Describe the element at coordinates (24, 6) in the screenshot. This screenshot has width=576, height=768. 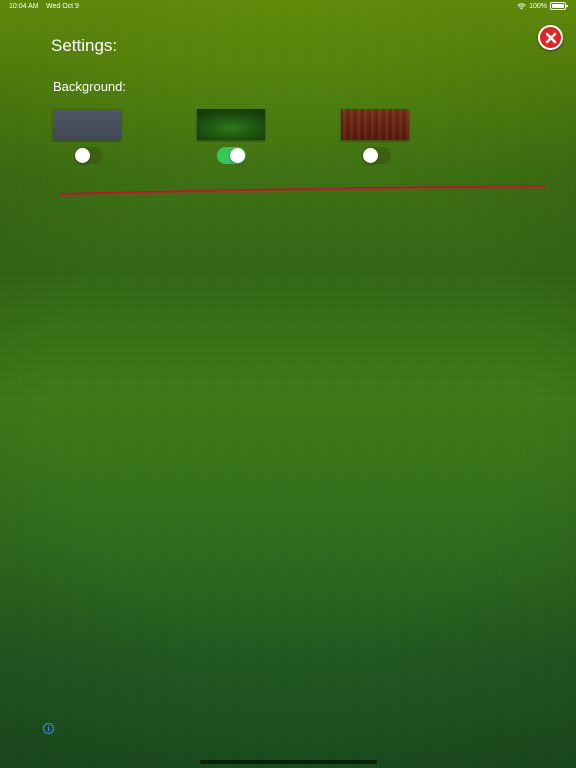
I see `status-time: 10:04 AM` at that location.